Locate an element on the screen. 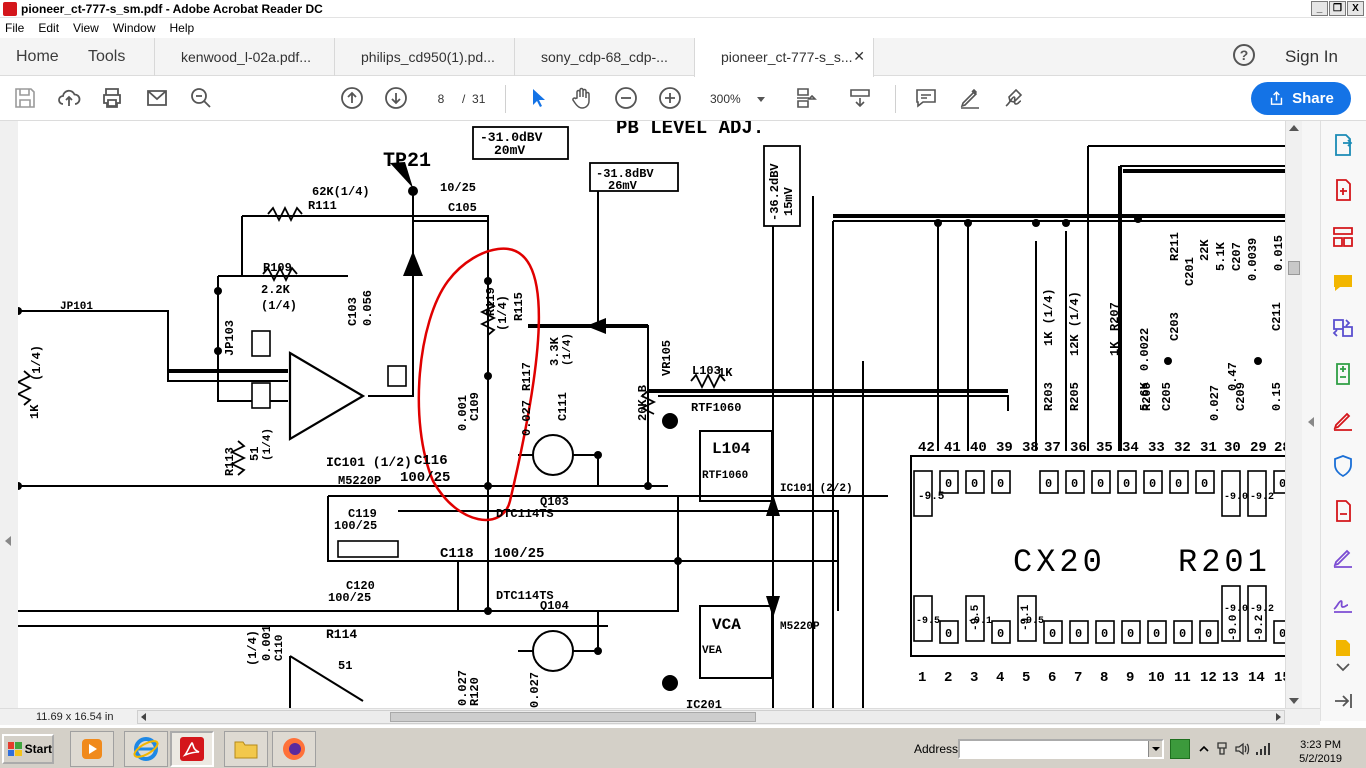 The width and height of the screenshot is (1366, 768). component-value: 3.3K is located at coordinates (555, 351).